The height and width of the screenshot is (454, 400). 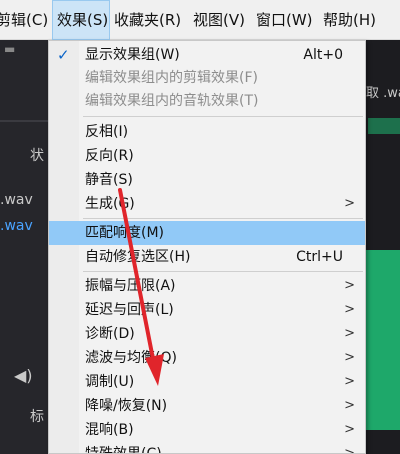 What do you see at coordinates (137, 277) in the screenshot?
I see `annotation-arrow-shaft` at bounding box center [137, 277].